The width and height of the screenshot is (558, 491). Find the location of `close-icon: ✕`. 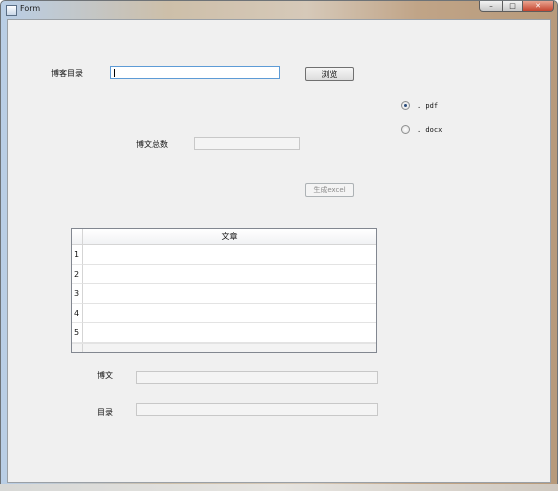

close-icon: ✕ is located at coordinates (538, 6).